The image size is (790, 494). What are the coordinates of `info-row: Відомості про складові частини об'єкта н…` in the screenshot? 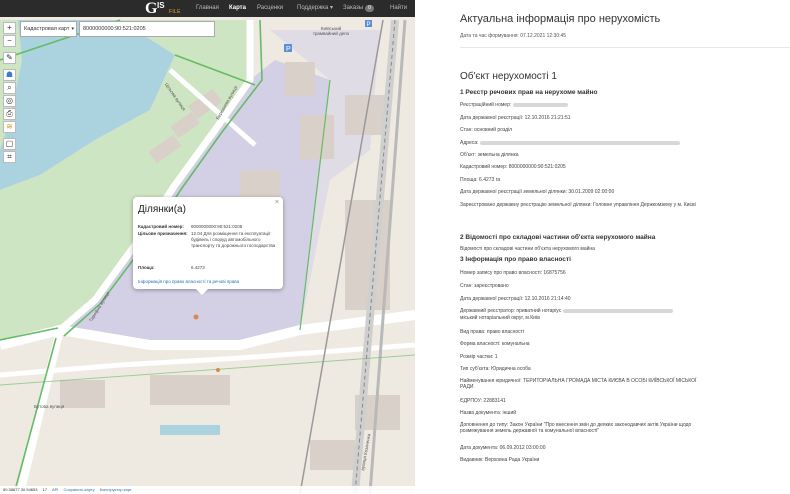 It's located at (527, 249).